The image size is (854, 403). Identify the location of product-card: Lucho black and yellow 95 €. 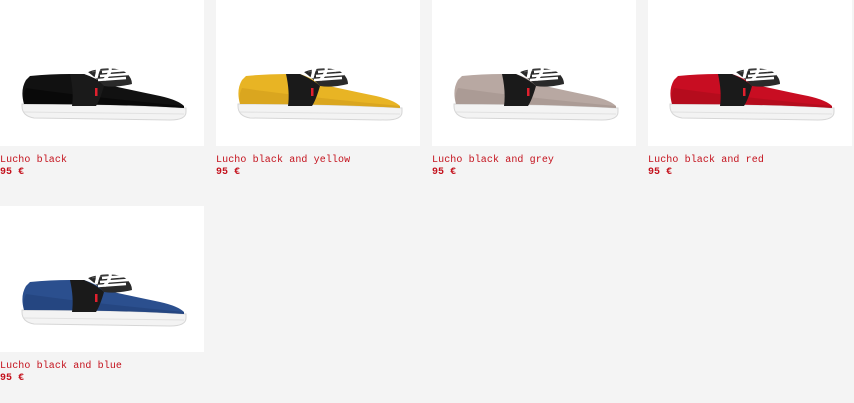
(318, 89).